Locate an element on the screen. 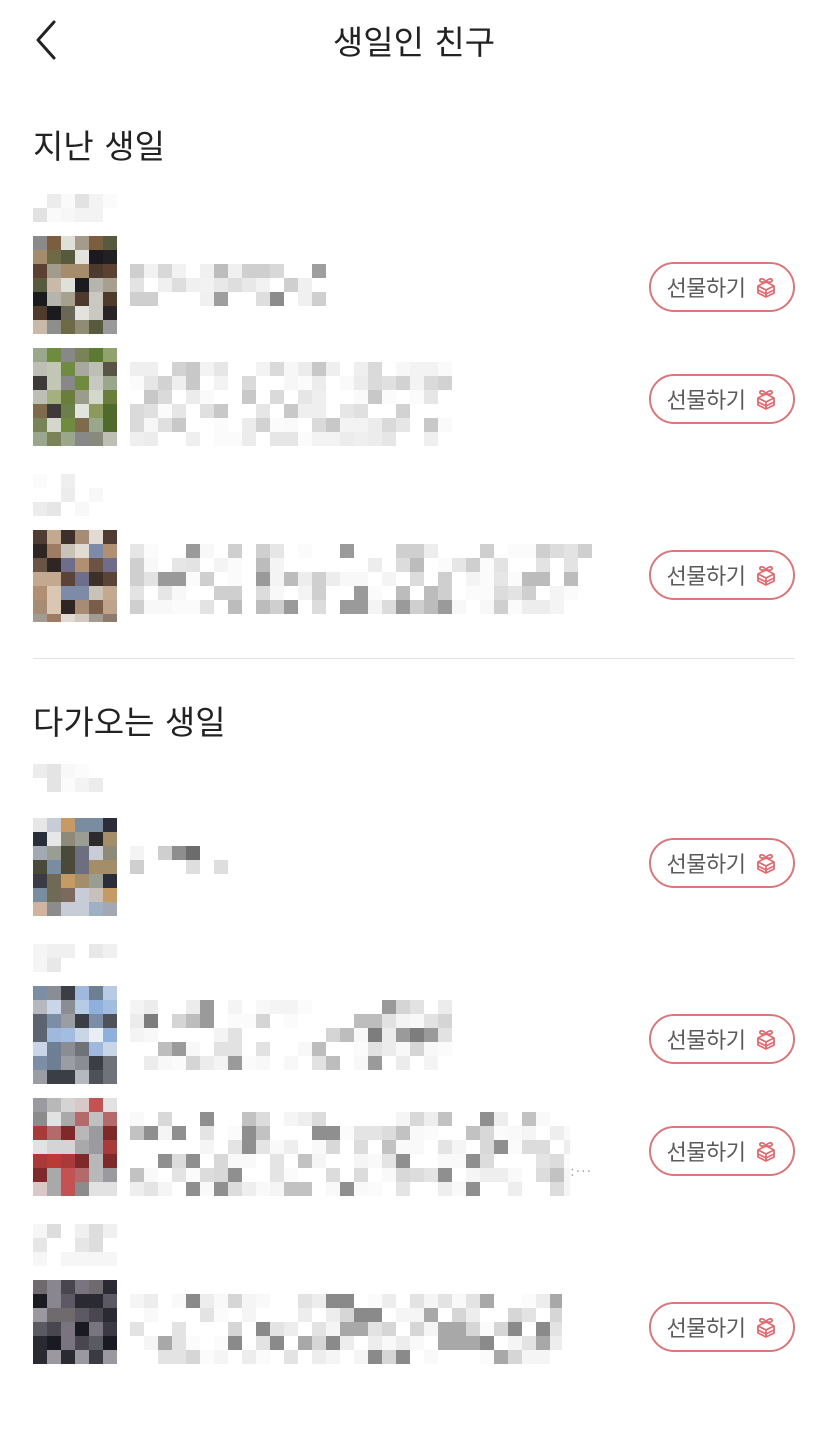 This screenshot has height=1433, width=828. section-title-upcoming: 다가오는 생일 is located at coordinates (129, 722).